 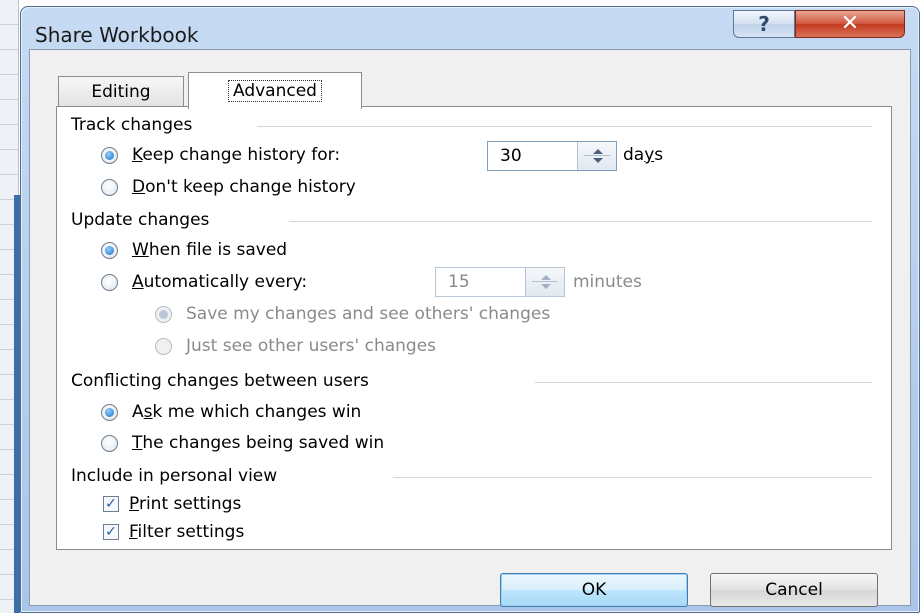 I want to click on conflicting-changes-header: Conflicting changes between users, so click(x=220, y=381).